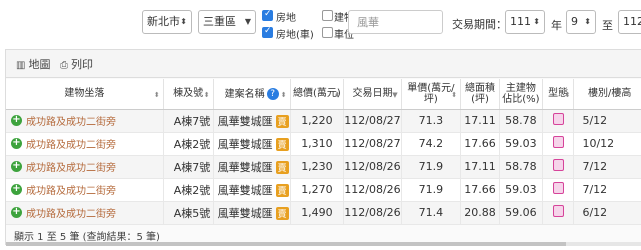 The image size is (641, 250). What do you see at coordinates (395, 22) in the screenshot?
I see `community-input` at bounding box center [395, 22].